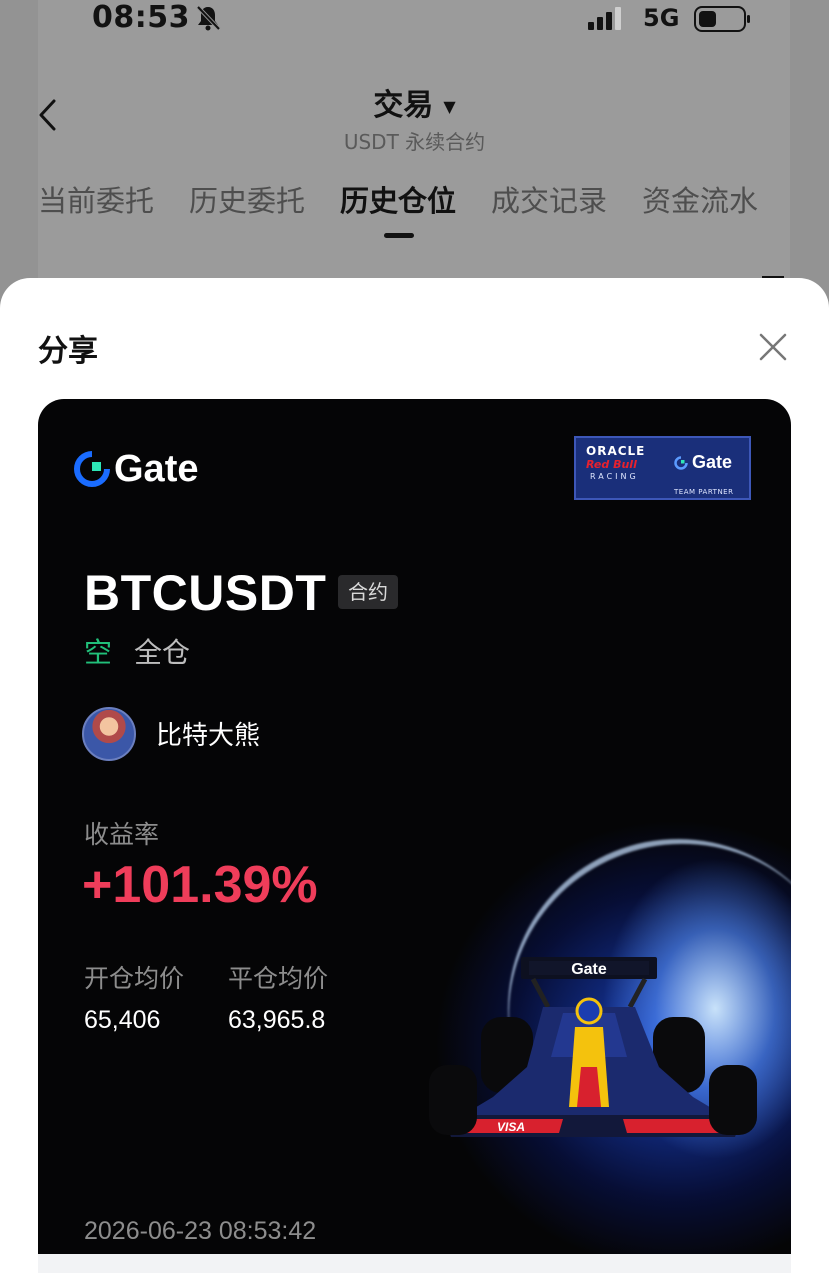 The height and width of the screenshot is (1273, 829). What do you see at coordinates (661, 18) in the screenshot?
I see `network-label: 5G` at bounding box center [661, 18].